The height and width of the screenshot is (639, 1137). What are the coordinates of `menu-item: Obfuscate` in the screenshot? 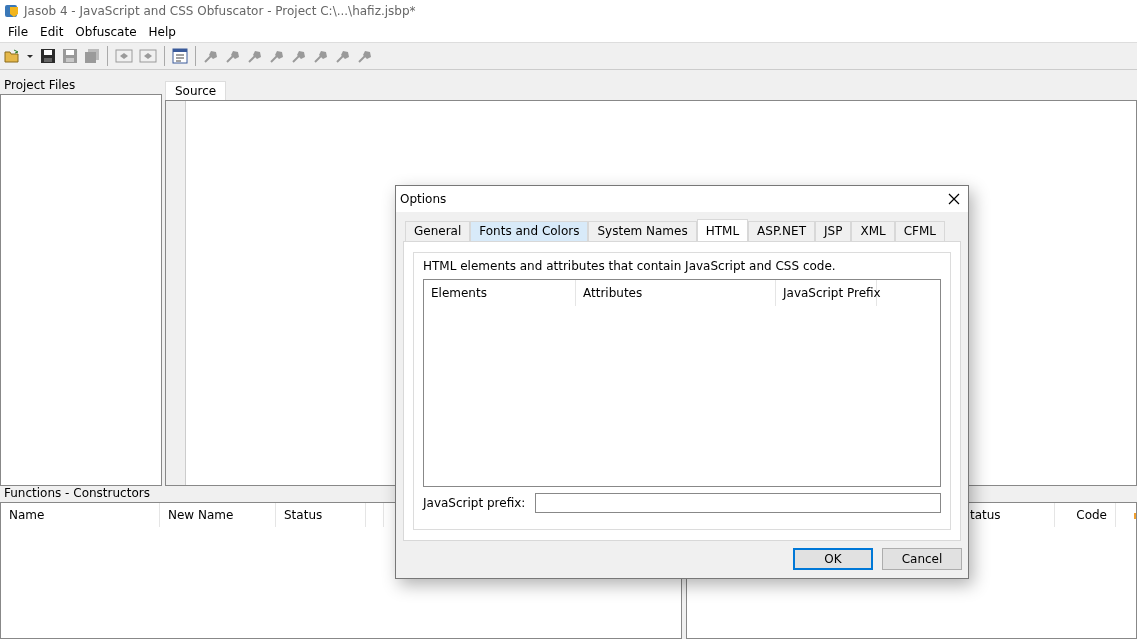 It's located at (106, 32).